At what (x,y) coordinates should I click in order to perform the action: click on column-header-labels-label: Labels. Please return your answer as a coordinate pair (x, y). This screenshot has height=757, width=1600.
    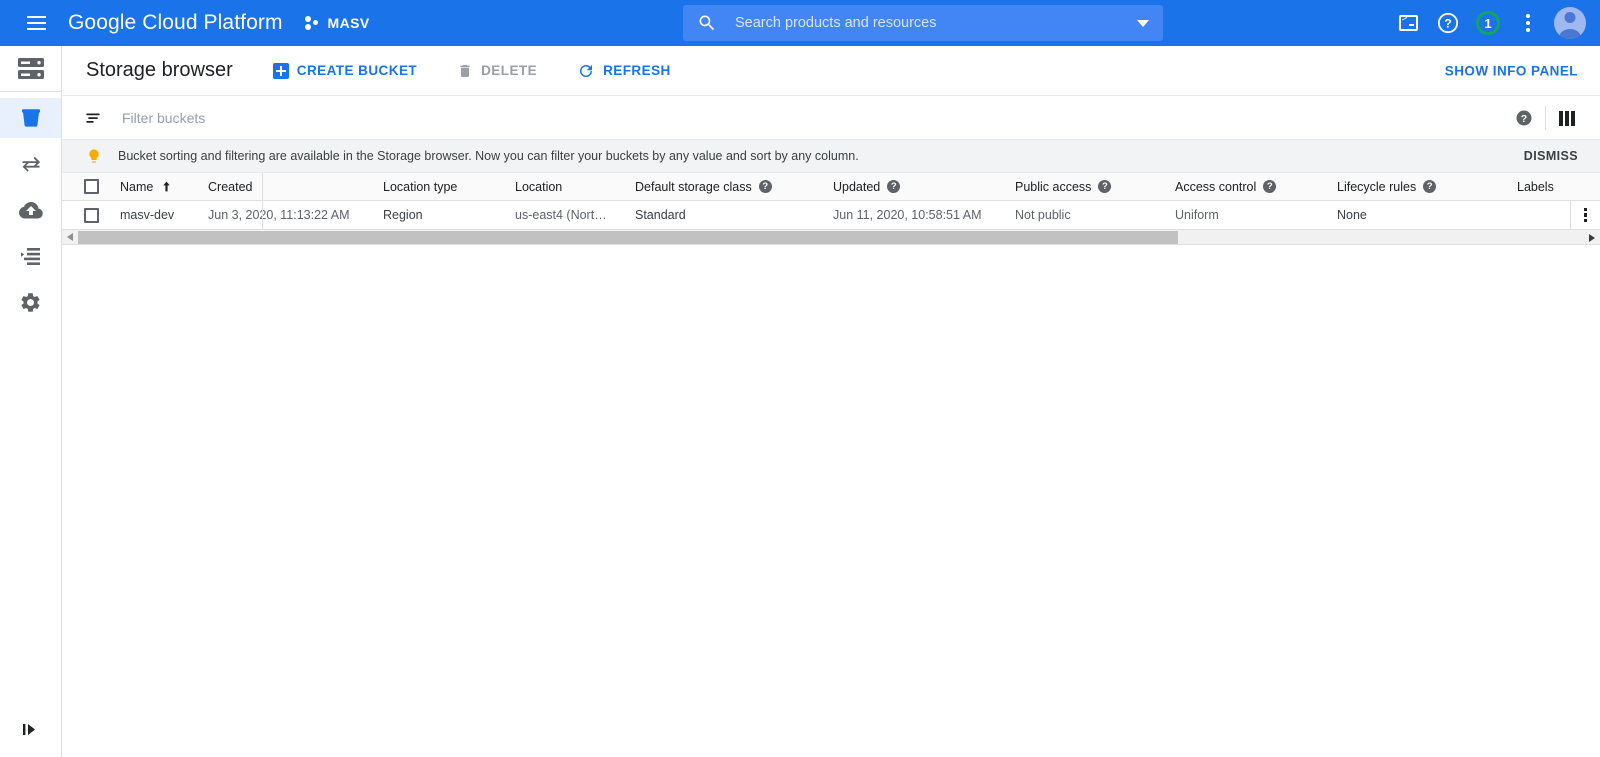
    Looking at the image, I should click on (1535, 186).